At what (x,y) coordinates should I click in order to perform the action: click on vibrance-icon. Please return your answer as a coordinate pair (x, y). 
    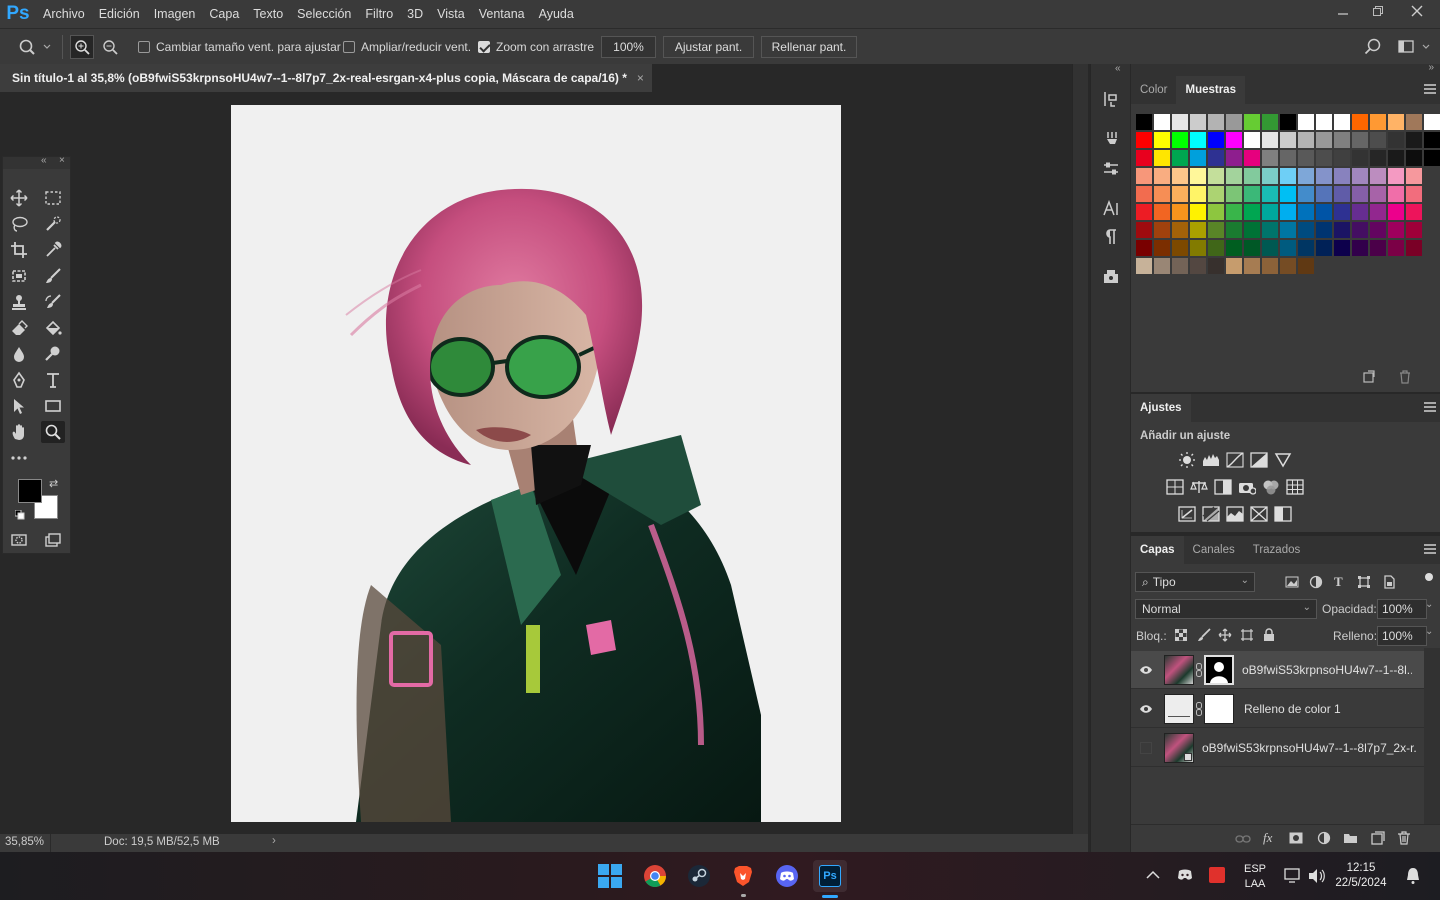
    Looking at the image, I should click on (1283, 460).